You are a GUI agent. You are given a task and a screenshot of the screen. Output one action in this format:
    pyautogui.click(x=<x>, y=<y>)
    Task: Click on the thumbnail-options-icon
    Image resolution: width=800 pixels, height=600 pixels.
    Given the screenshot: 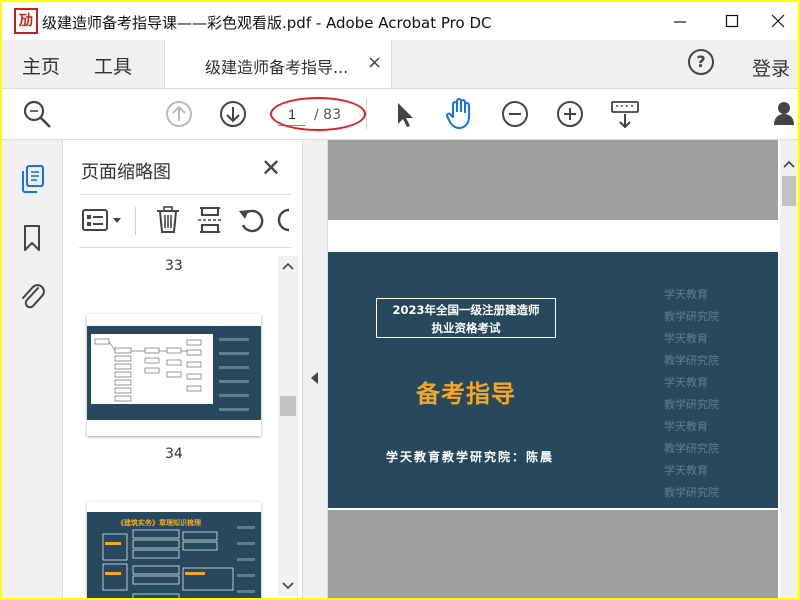 What is the action you would take?
    pyautogui.click(x=103, y=221)
    